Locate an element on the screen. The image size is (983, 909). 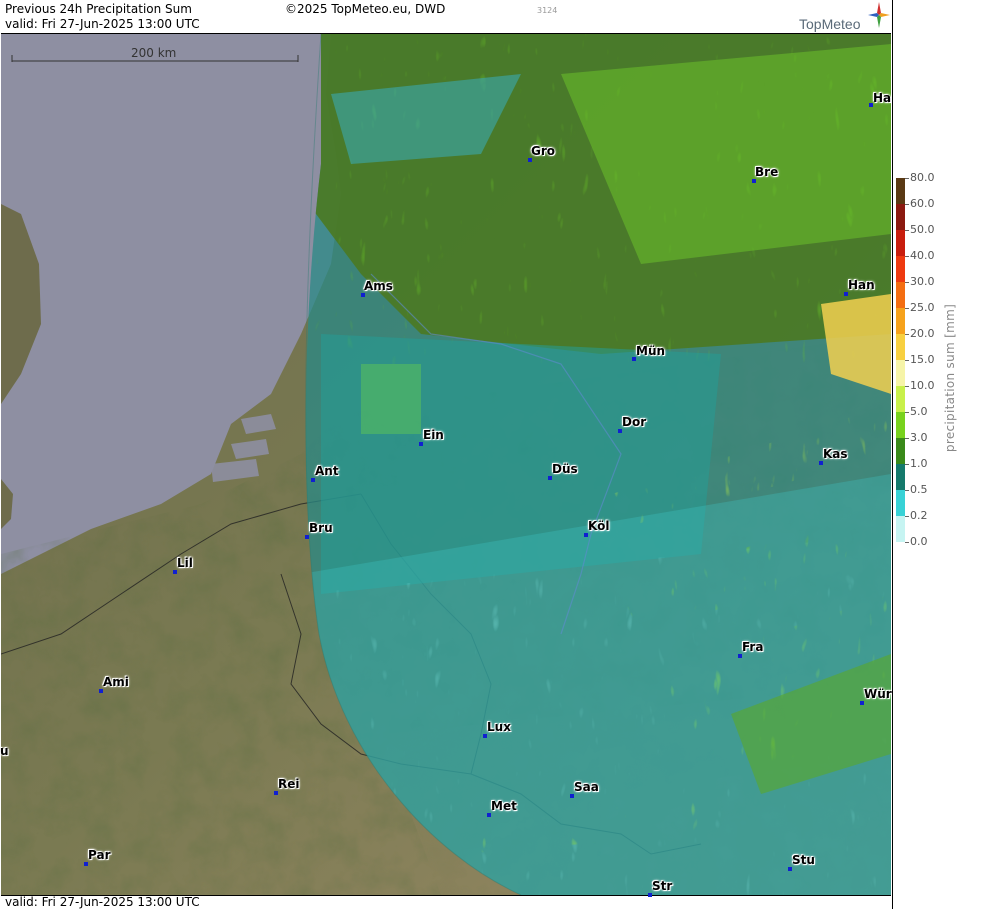
legend-level-label: 30.0 is located at coordinates (922, 281).